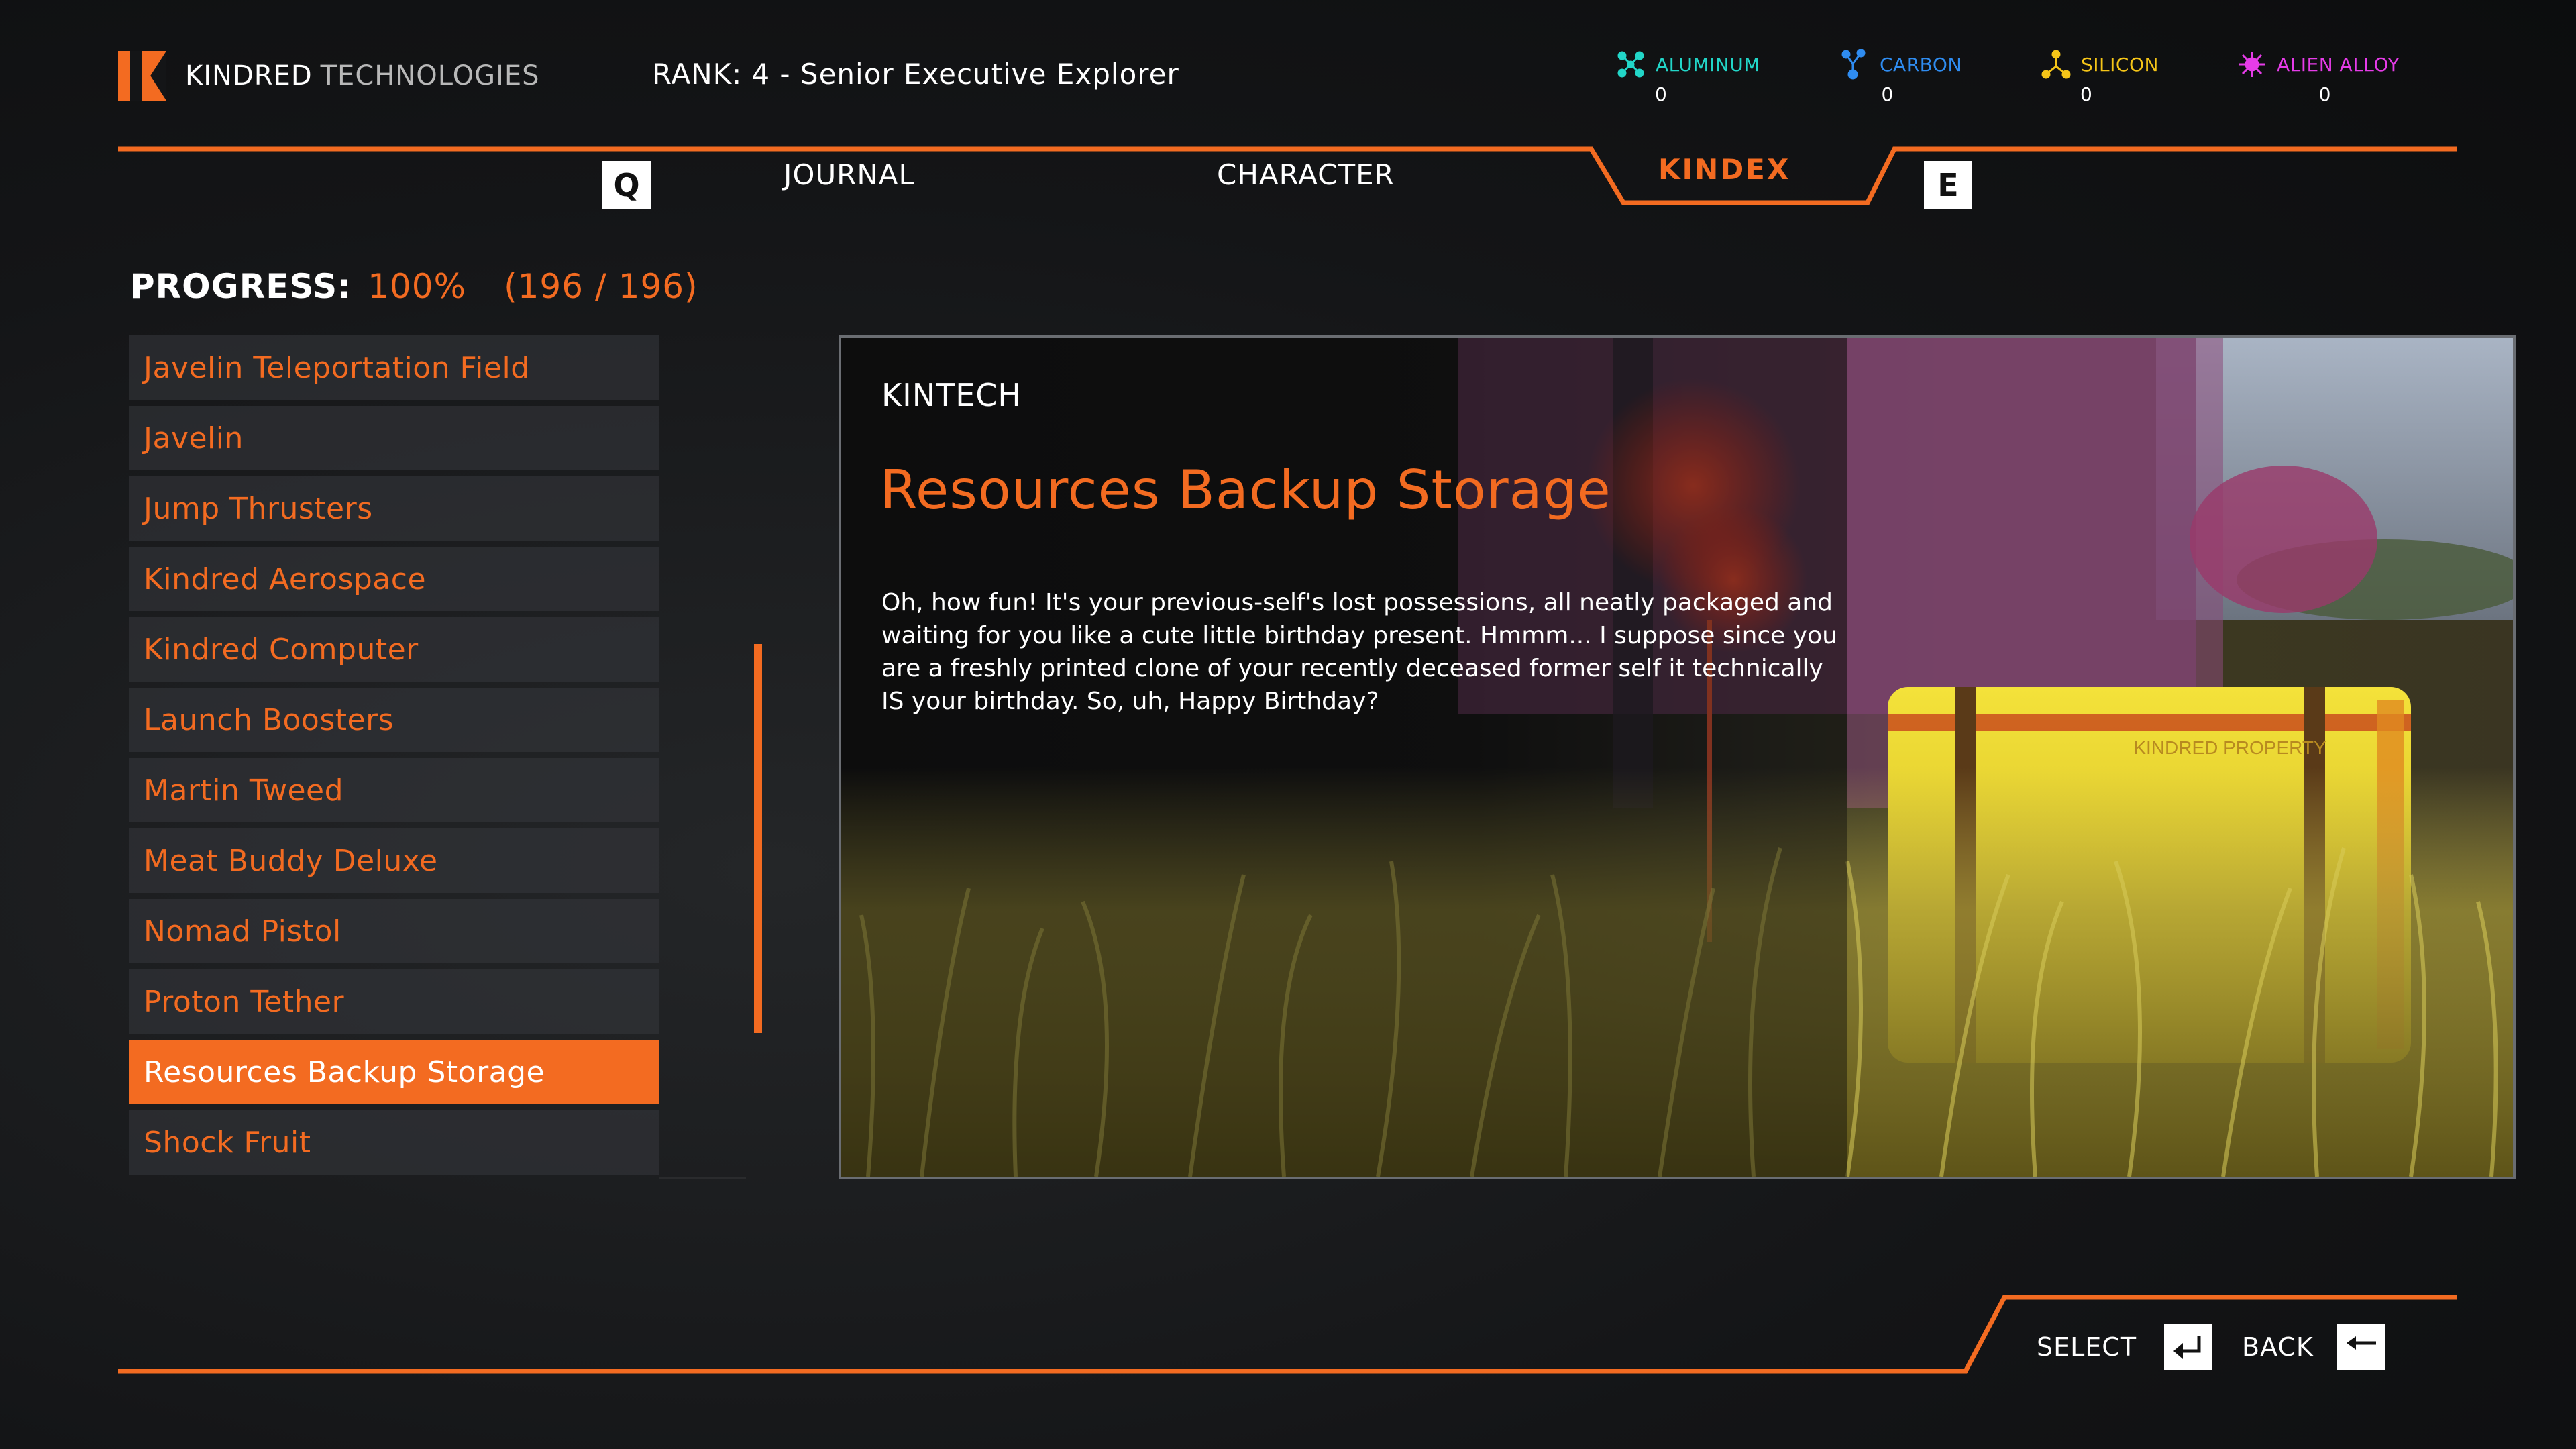  I want to click on brand-word-2: TECHNOLOGIES, so click(430, 75).